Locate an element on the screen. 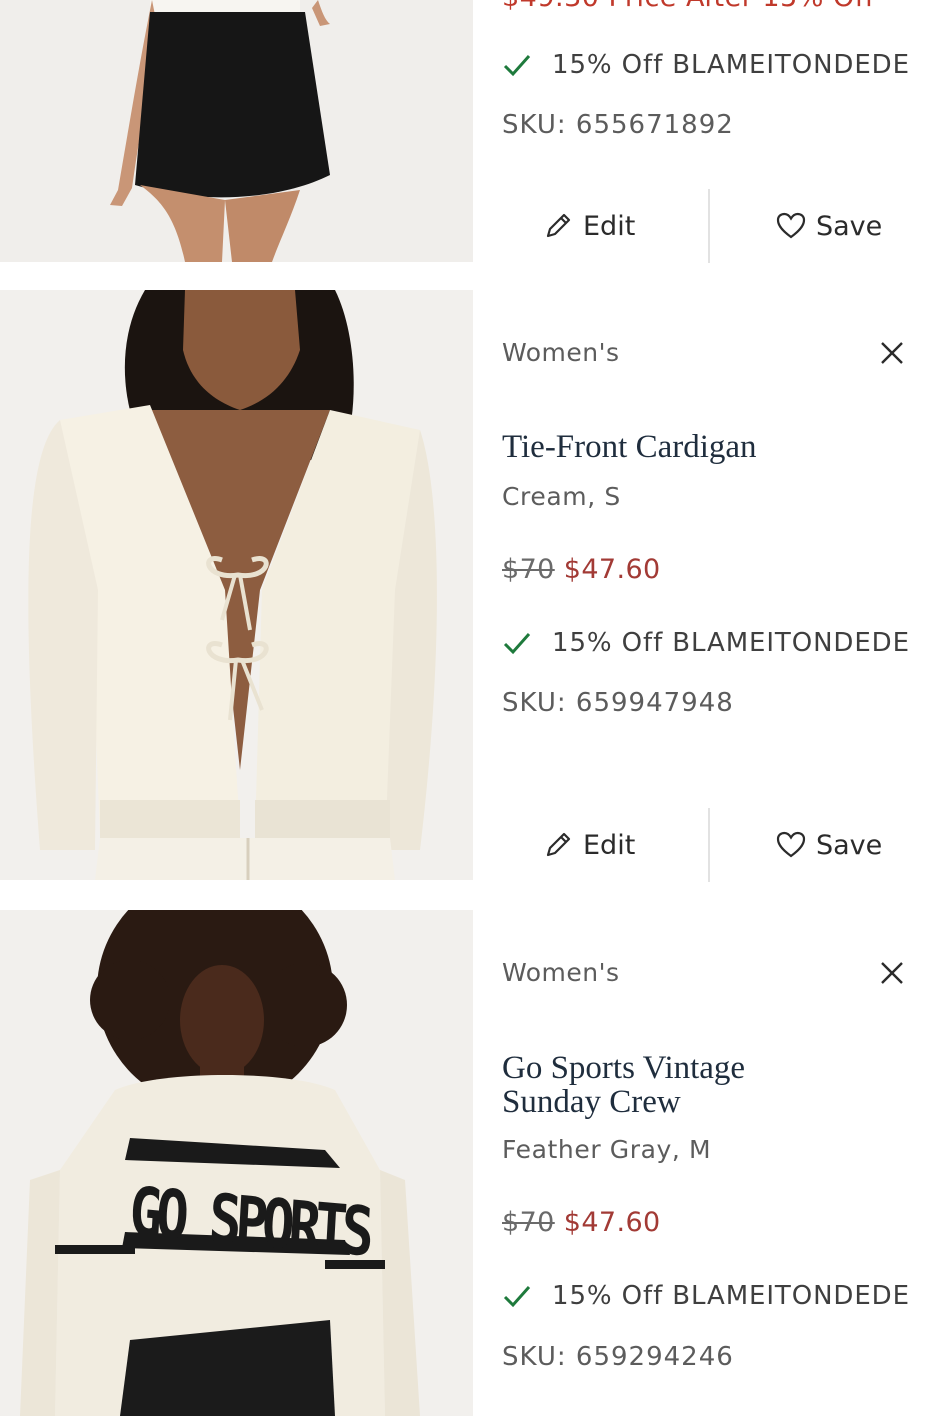  price-after-discount: $49.30 Price After 15% Off is located at coordinates (688, 6).